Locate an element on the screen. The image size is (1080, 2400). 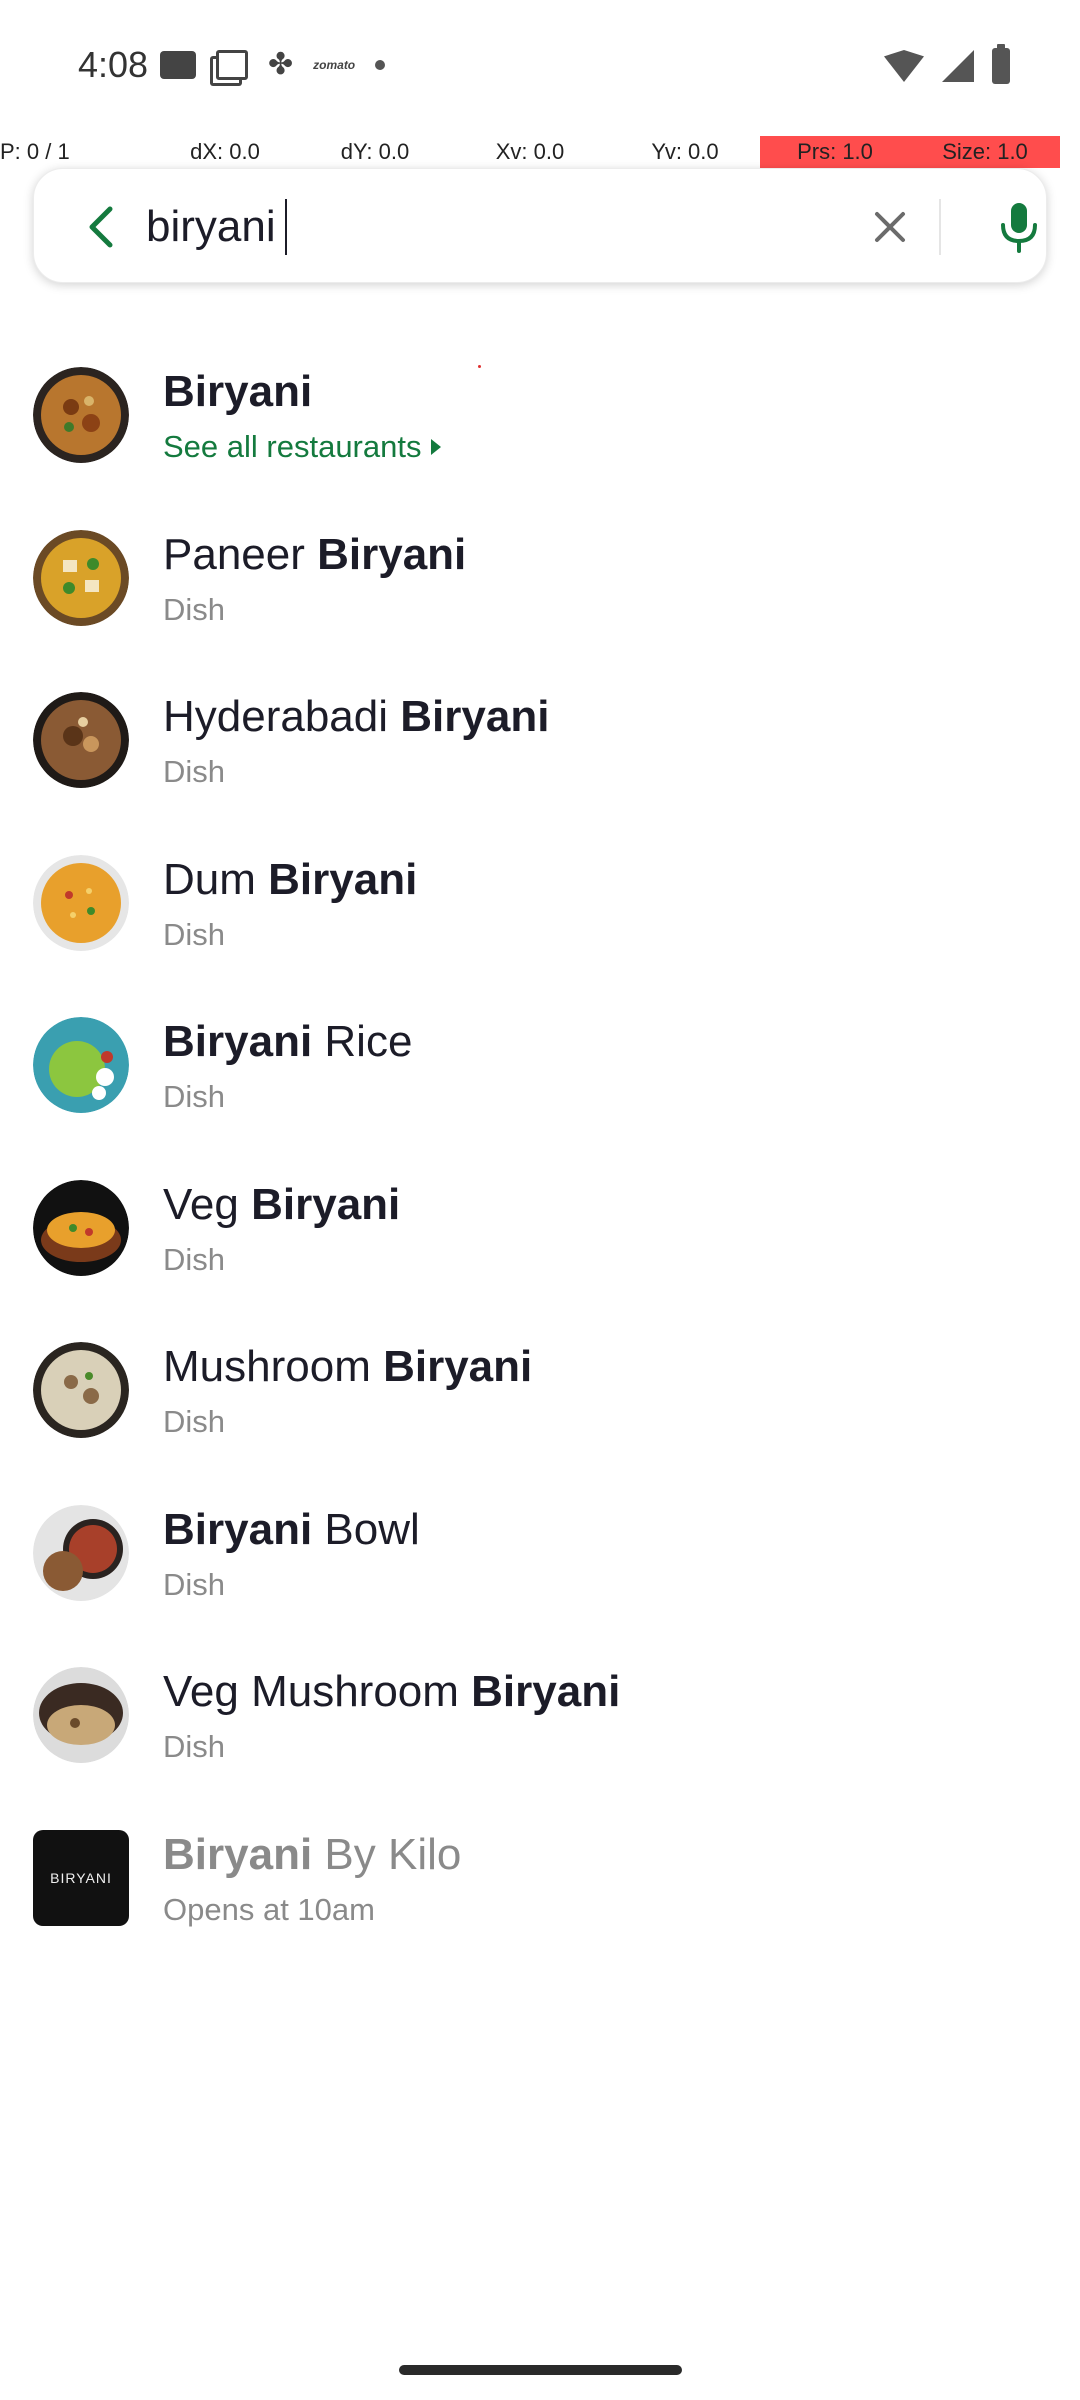
search-input is located at coordinates (506, 227).